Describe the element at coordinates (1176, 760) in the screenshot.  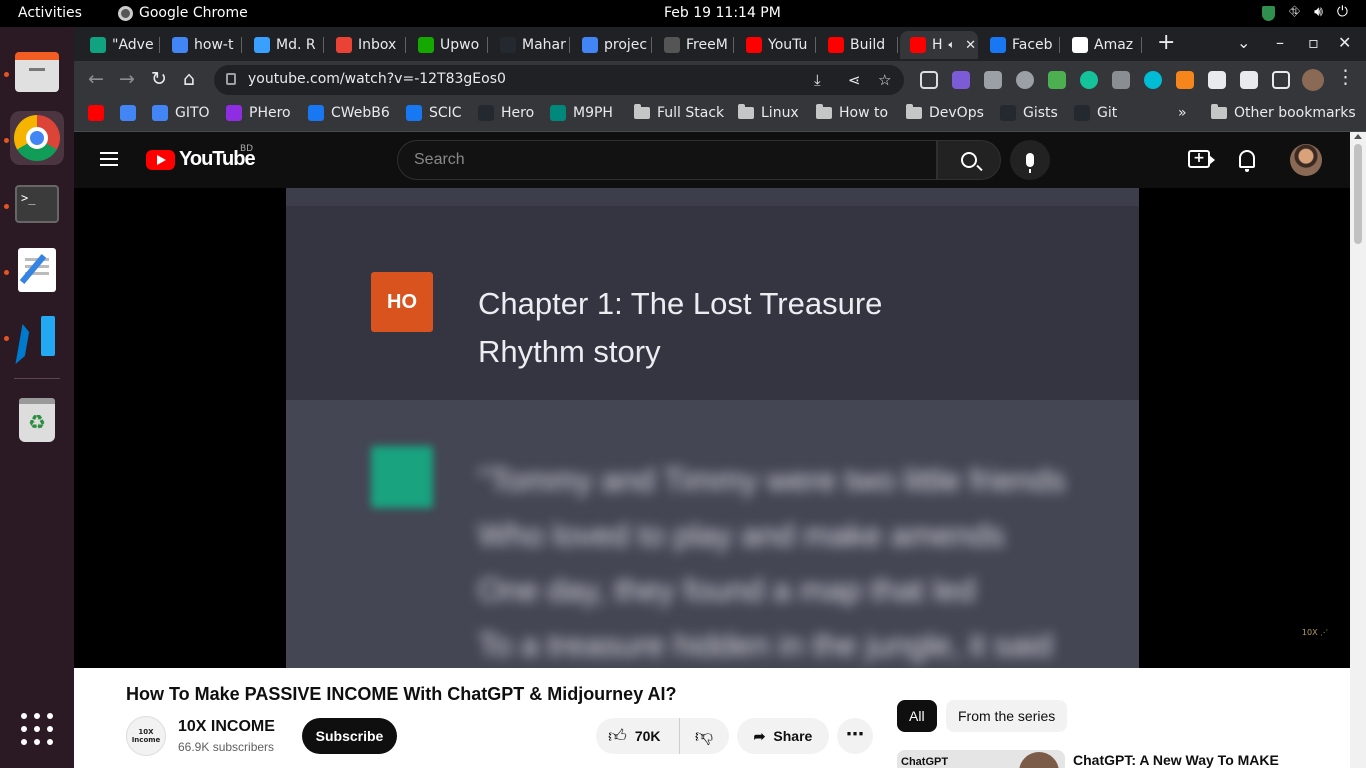
I see `recommended-title: ChatGPT: A New Way To MAKE` at that location.